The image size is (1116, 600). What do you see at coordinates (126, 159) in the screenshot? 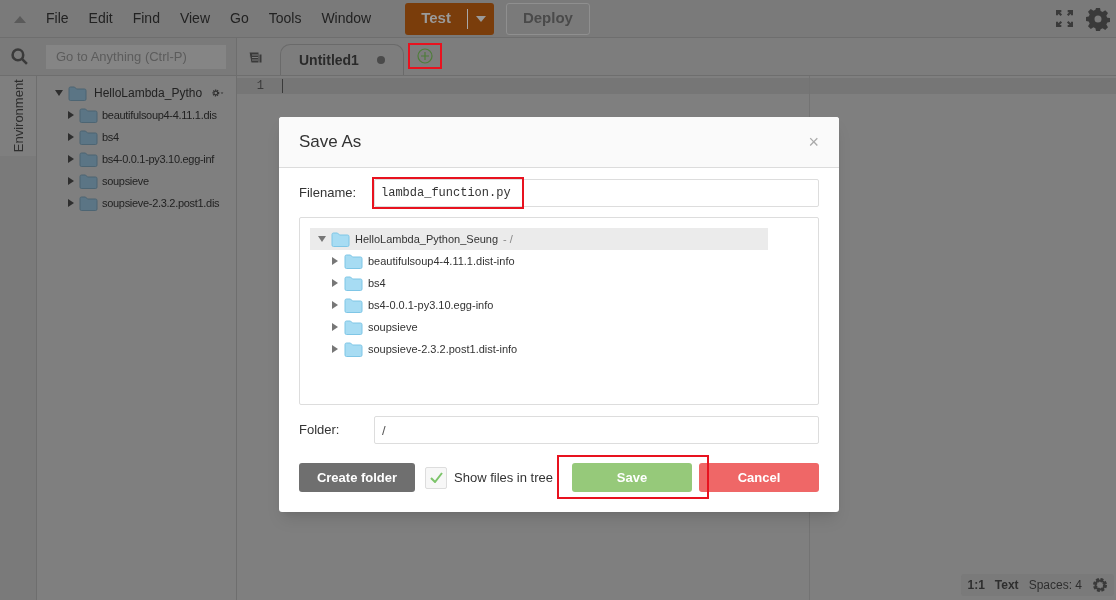
I see `tree-item: bs4-0.0.1-py3.10.egg-inf` at bounding box center [126, 159].